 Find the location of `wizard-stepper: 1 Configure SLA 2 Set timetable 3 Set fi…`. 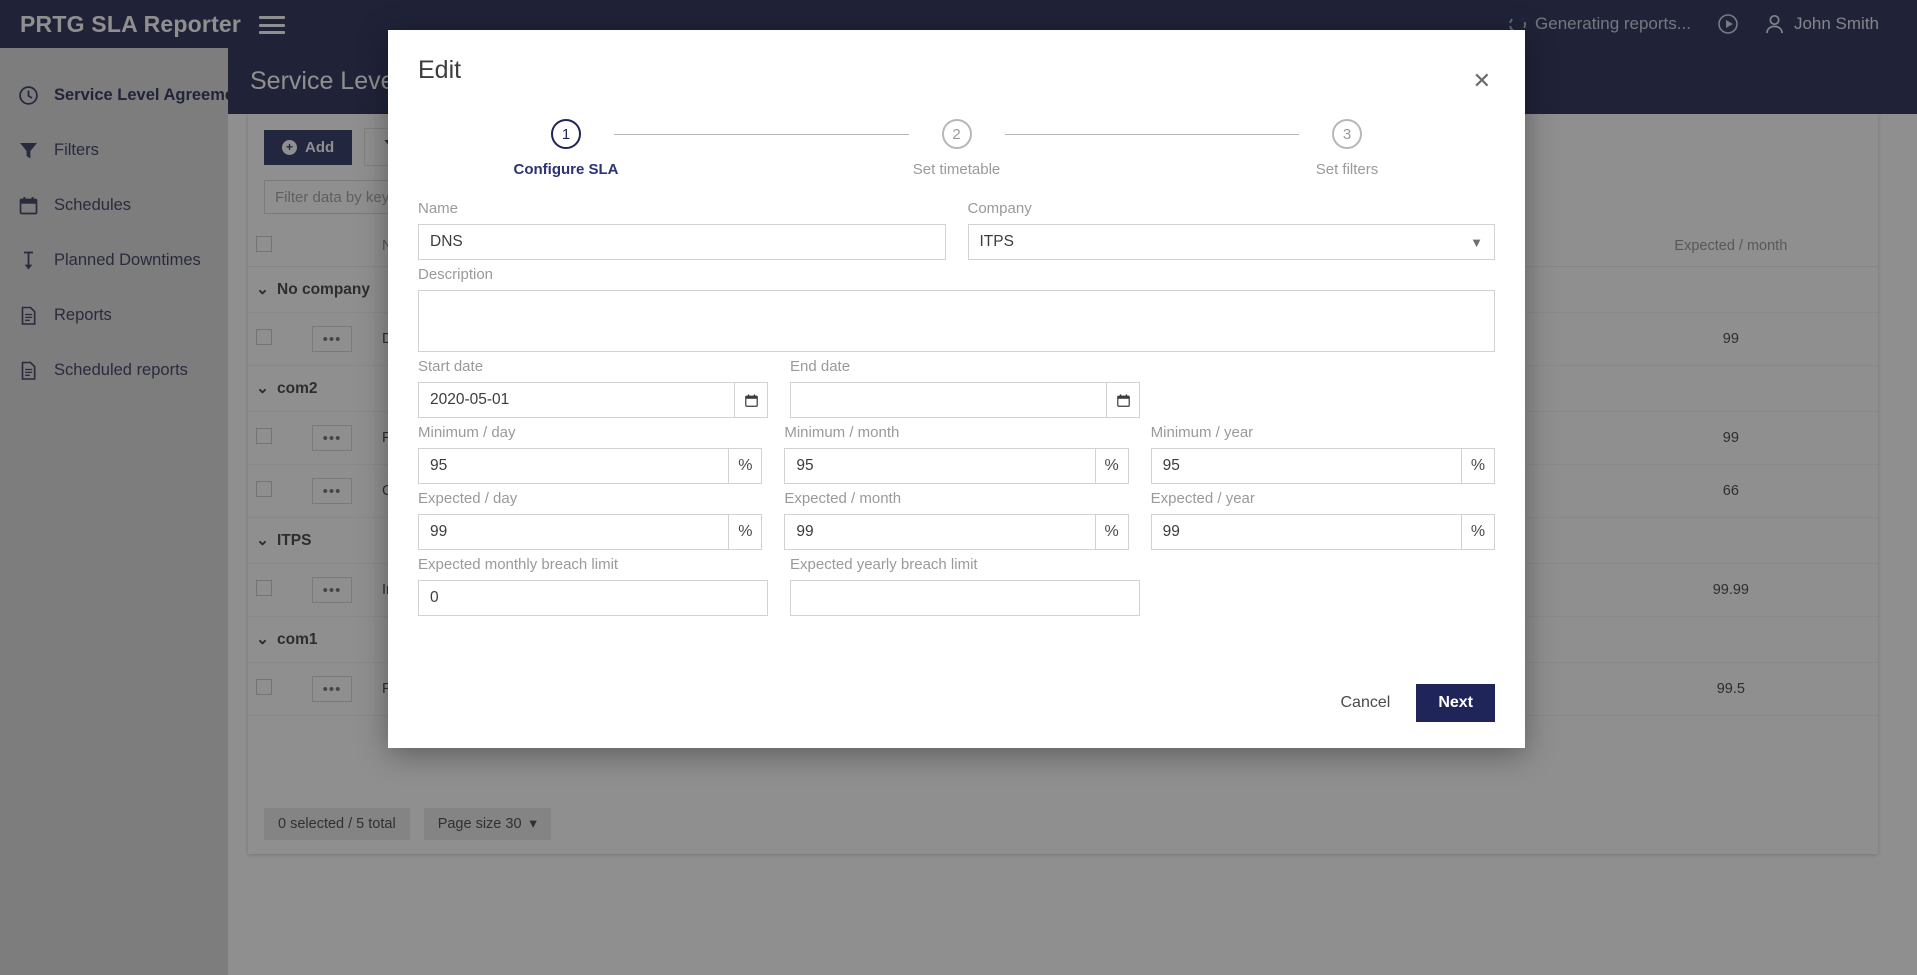

wizard-stepper: 1 Configure SLA 2 Set timetable 3 Set fi… is located at coordinates (954, 148).